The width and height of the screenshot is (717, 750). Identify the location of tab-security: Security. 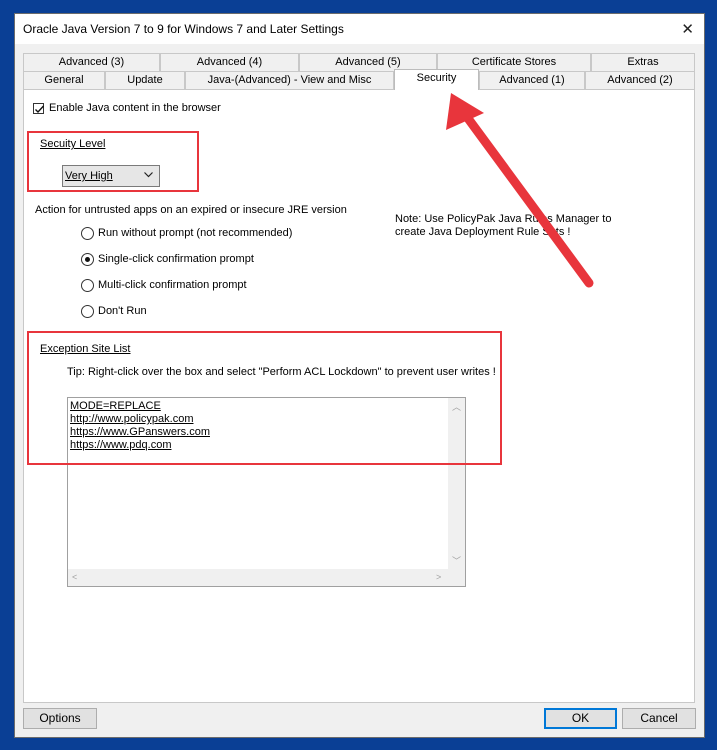
(436, 79).